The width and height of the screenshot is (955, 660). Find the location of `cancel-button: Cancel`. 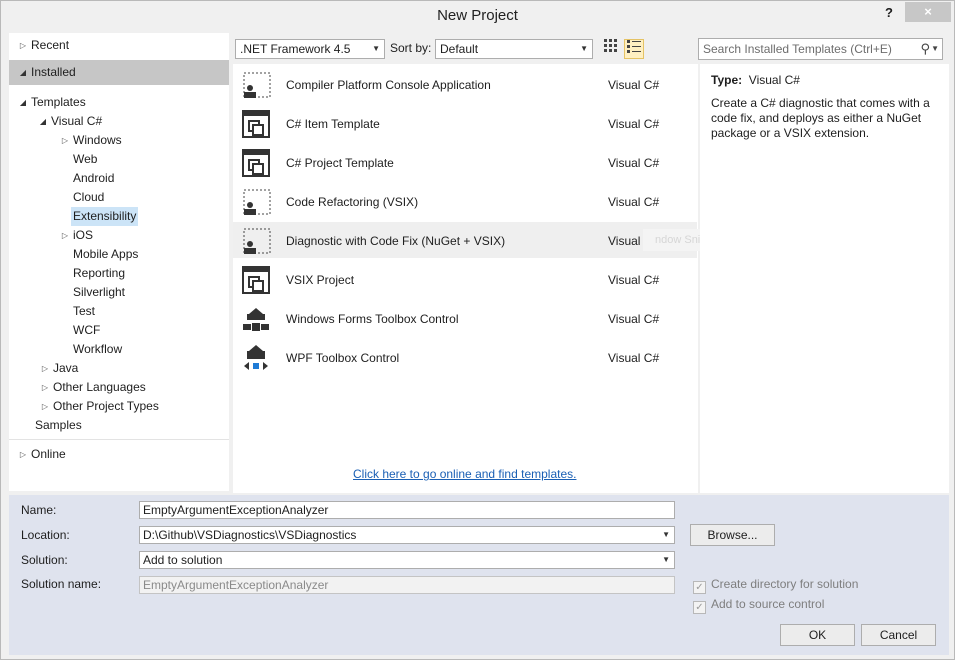

cancel-button: Cancel is located at coordinates (898, 635).